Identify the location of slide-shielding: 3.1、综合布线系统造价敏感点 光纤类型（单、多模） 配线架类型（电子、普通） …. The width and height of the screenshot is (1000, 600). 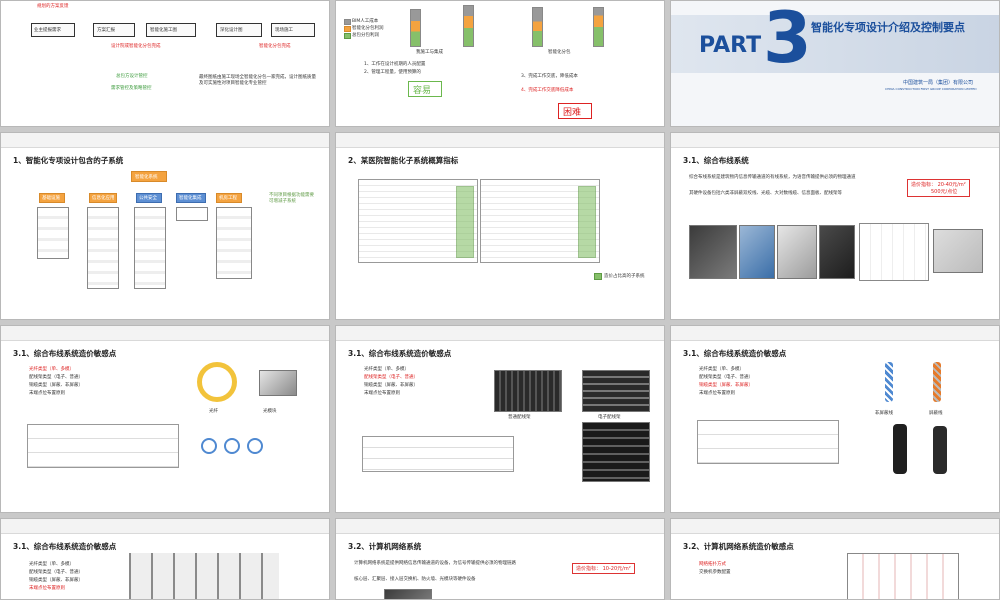
(835, 419).